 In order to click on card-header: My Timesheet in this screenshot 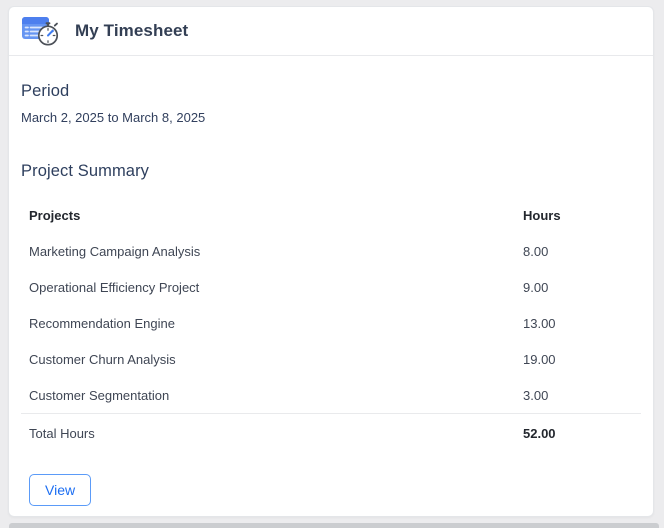, I will do `click(331, 31)`.